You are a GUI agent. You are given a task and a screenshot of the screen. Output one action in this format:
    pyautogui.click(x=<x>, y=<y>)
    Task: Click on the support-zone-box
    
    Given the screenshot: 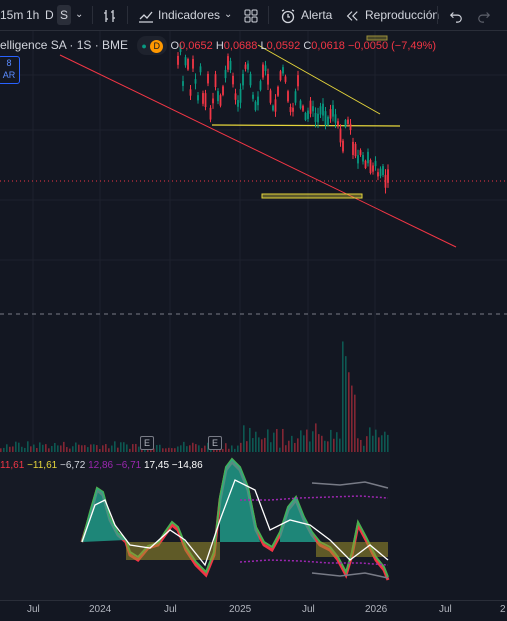 What is the action you would take?
    pyautogui.click(x=312, y=196)
    